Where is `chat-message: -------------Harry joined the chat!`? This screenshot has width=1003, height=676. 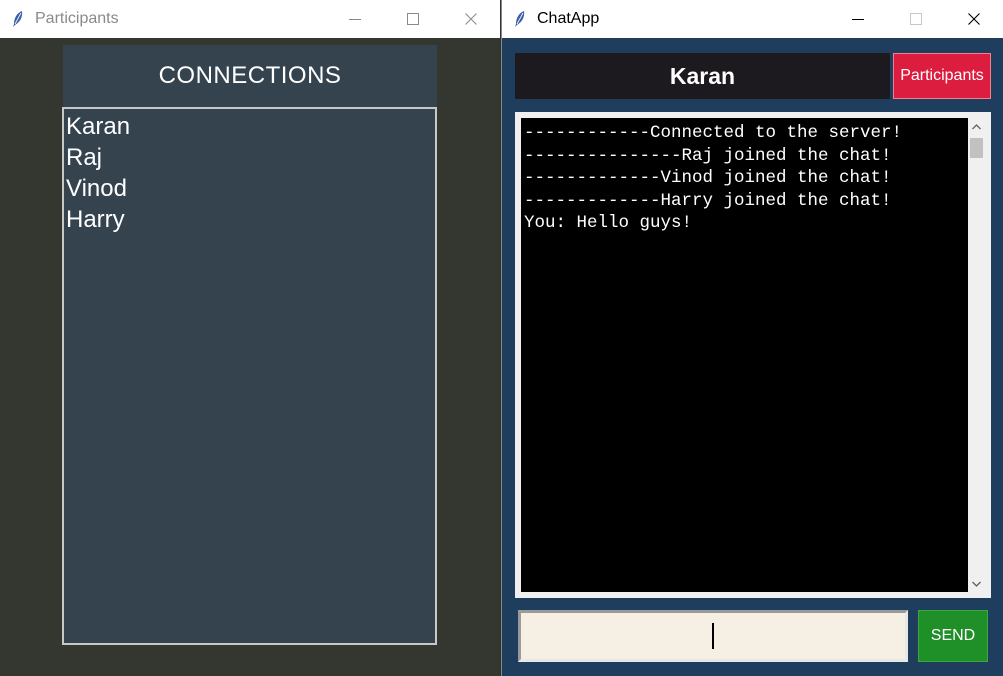
chat-message: -------------Harry joined the chat! is located at coordinates (708, 200).